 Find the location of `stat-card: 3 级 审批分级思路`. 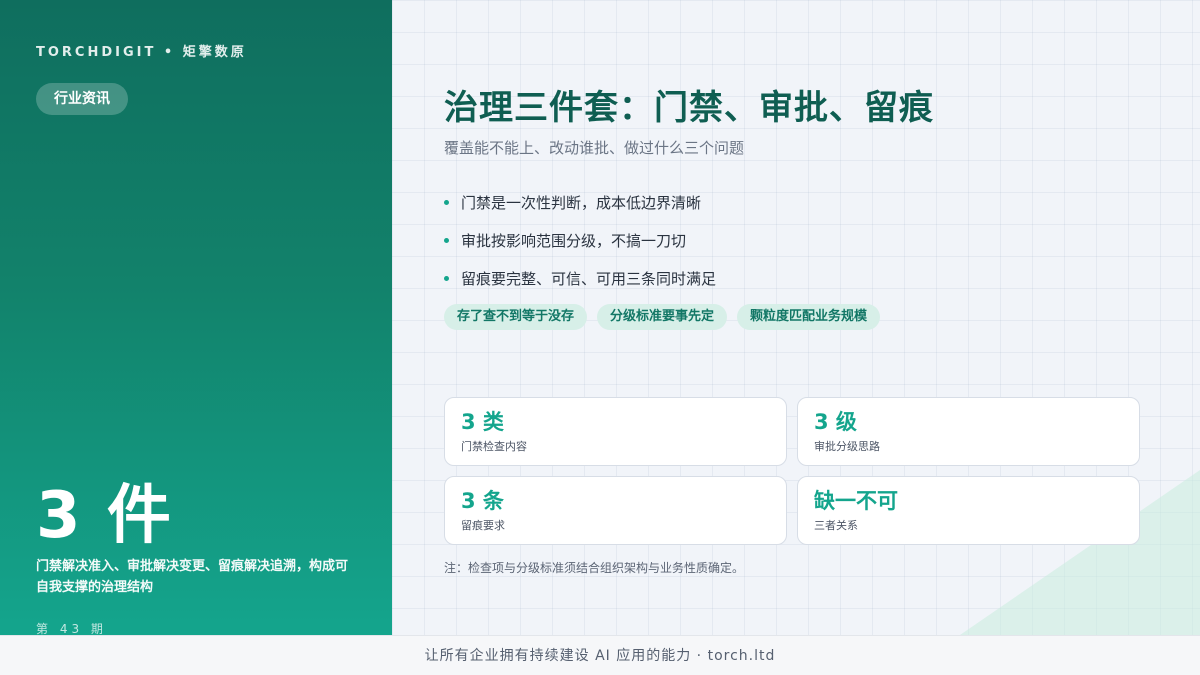

stat-card: 3 级 审批分级思路 is located at coordinates (968, 431).